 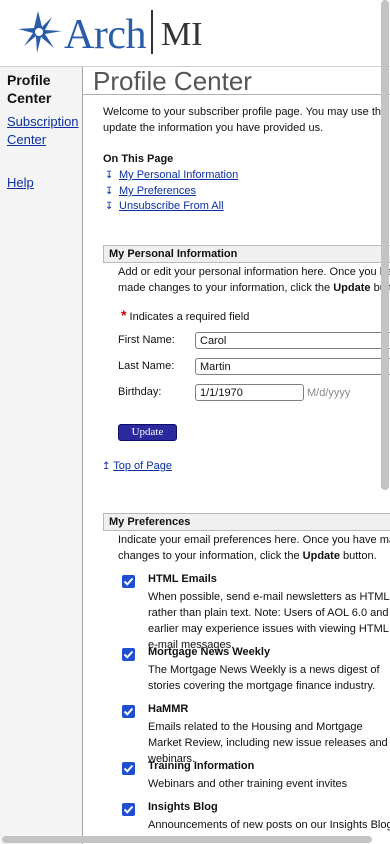 I want to click on arrow-up-icon: ↥, so click(x=106, y=466).